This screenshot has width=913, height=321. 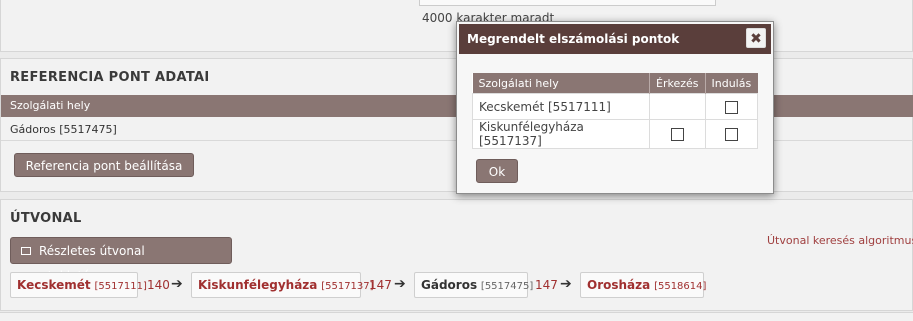 I want to click on external-link-icon, so click(x=26, y=250).